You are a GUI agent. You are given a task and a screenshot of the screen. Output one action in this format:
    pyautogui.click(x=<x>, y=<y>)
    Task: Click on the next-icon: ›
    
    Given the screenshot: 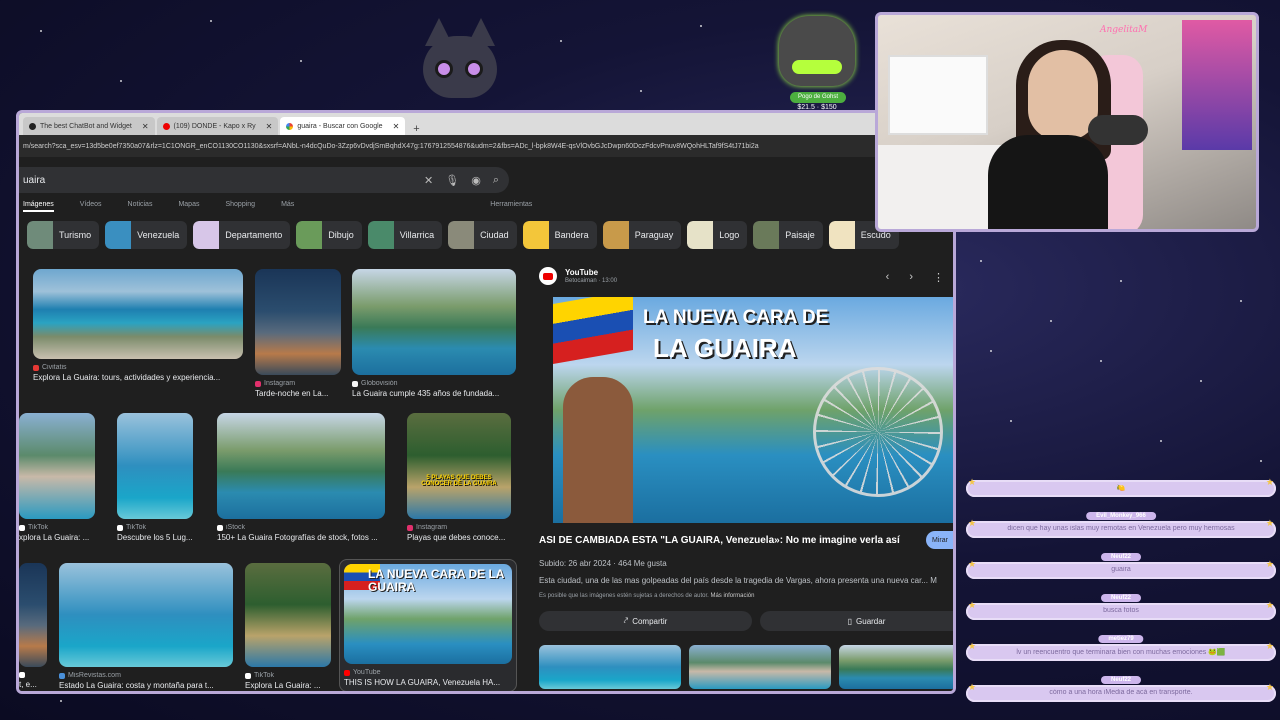 What is the action you would take?
    pyautogui.click(x=911, y=277)
    